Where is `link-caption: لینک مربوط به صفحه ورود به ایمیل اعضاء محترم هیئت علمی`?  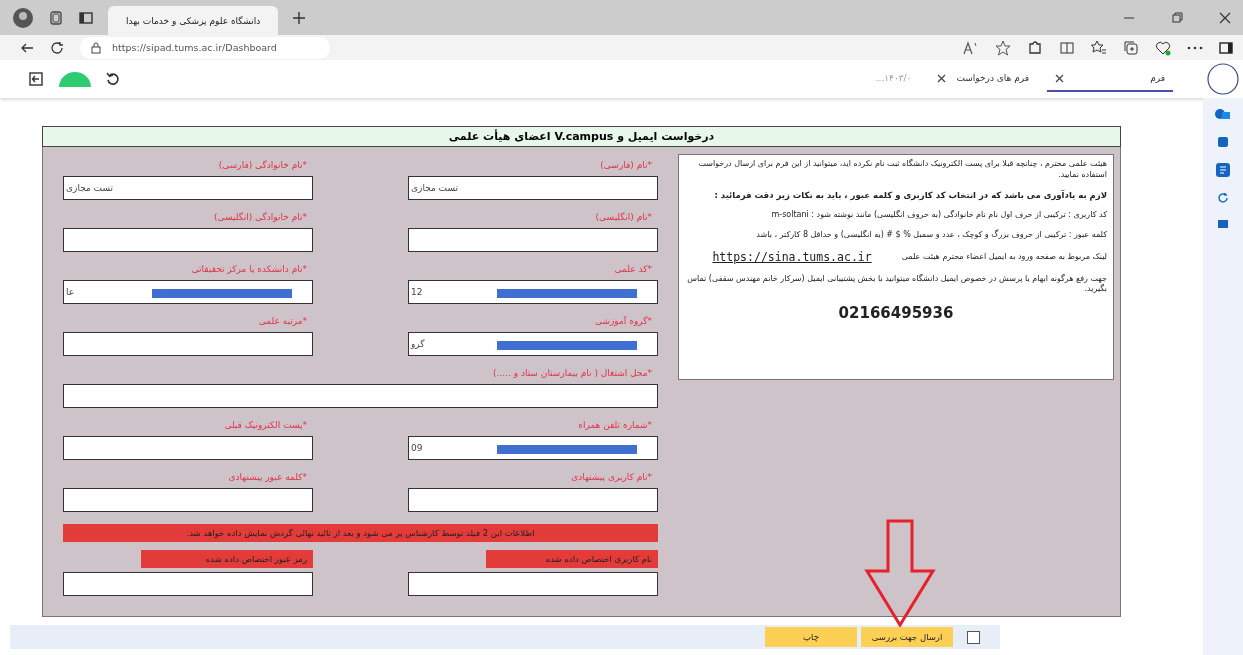 link-caption: لینک مربوط به صفحه ورود به ایمیل اعضاء محترم هیئت علمی is located at coordinates (1004, 257).